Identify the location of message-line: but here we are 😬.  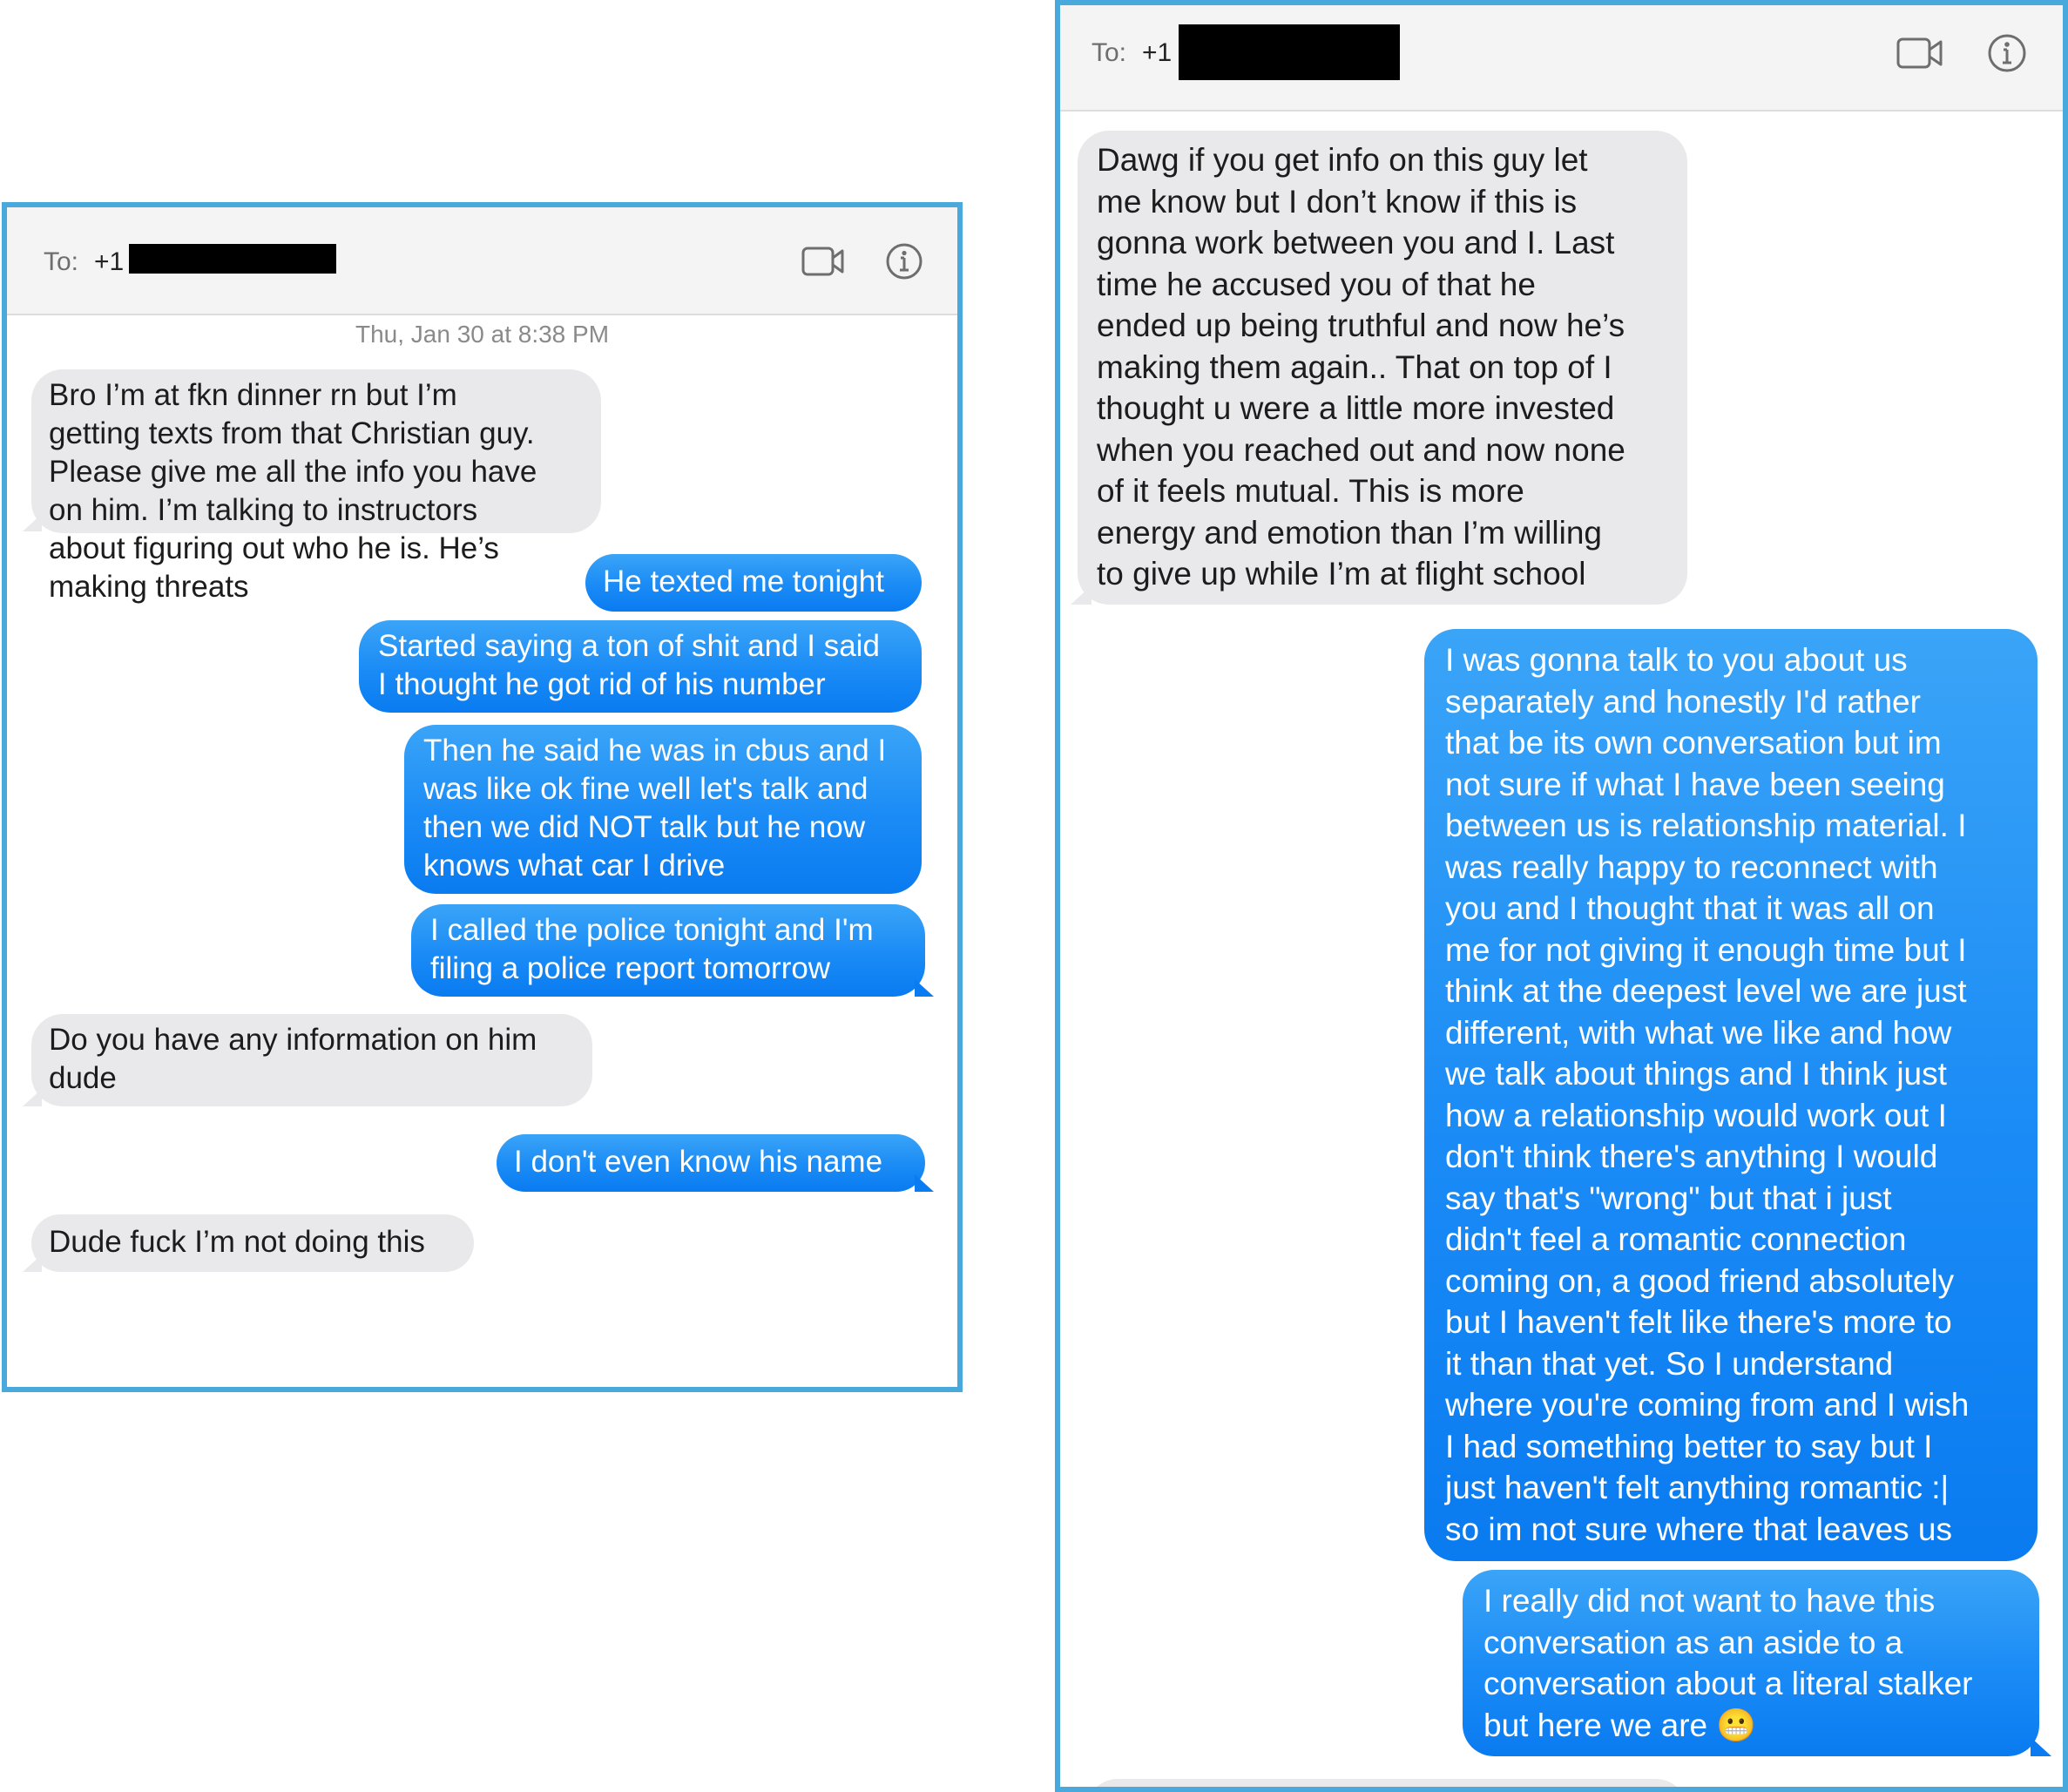
(1750, 1726).